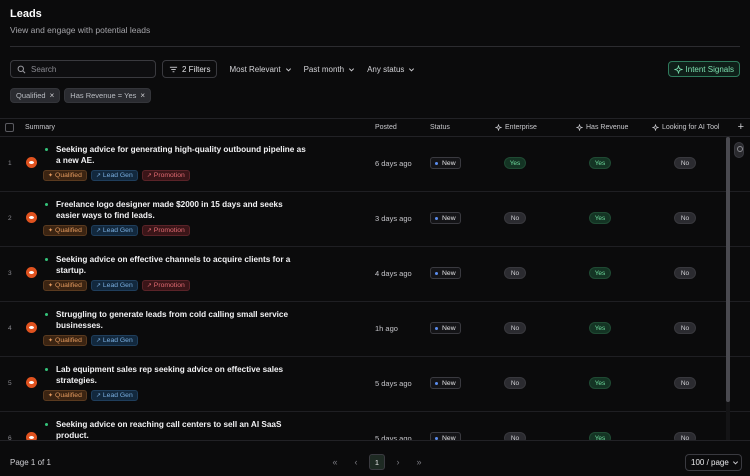 This screenshot has width=750, height=476. I want to click on scrollbar-thumb, so click(728, 269).